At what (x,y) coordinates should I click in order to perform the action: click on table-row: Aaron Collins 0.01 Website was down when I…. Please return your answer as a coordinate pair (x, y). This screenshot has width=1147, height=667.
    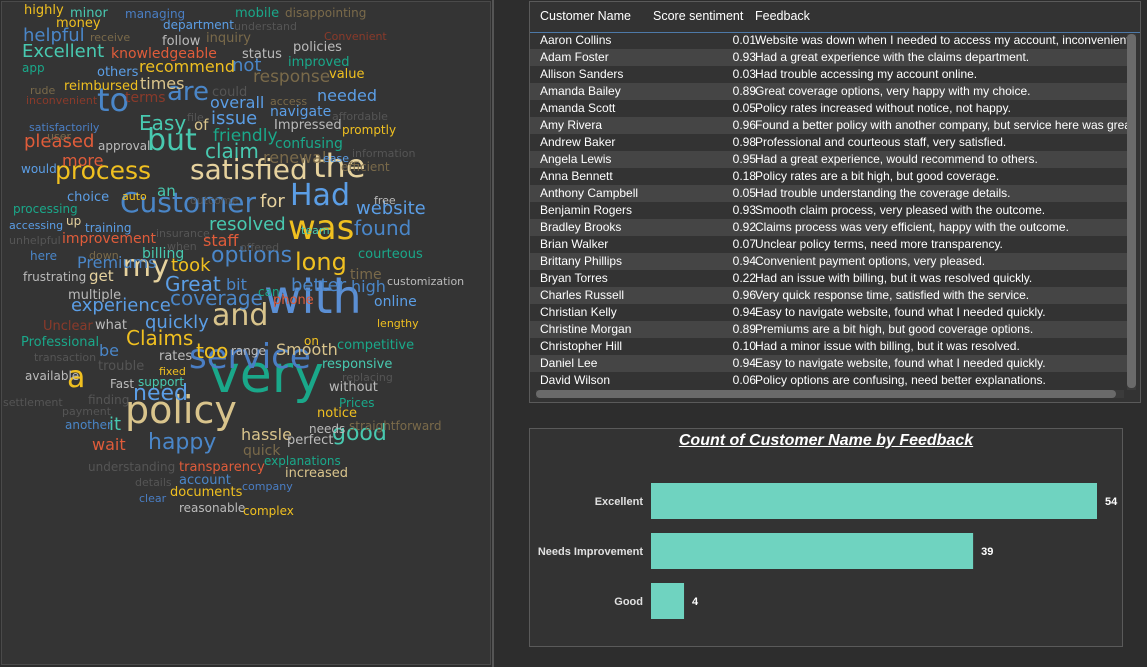
    Looking at the image, I should click on (829, 40).